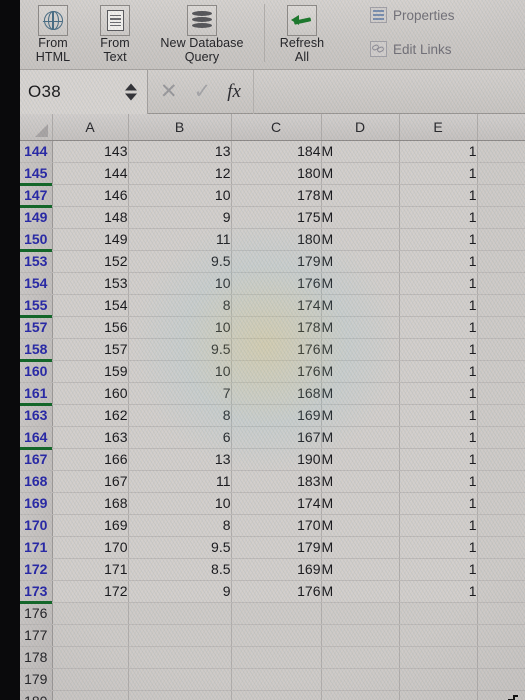 Image resolution: width=525 pixels, height=700 pixels. What do you see at coordinates (276, 151) in the screenshot?
I see `grid-cell: 184` at bounding box center [276, 151].